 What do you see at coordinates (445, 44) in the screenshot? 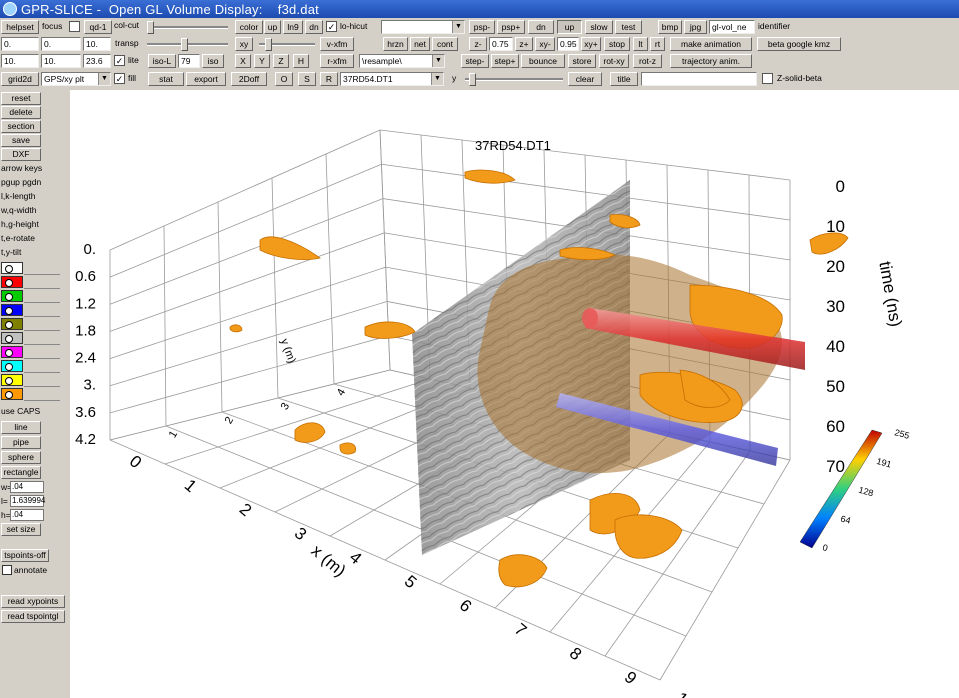
I see `cont-button: cont` at bounding box center [445, 44].